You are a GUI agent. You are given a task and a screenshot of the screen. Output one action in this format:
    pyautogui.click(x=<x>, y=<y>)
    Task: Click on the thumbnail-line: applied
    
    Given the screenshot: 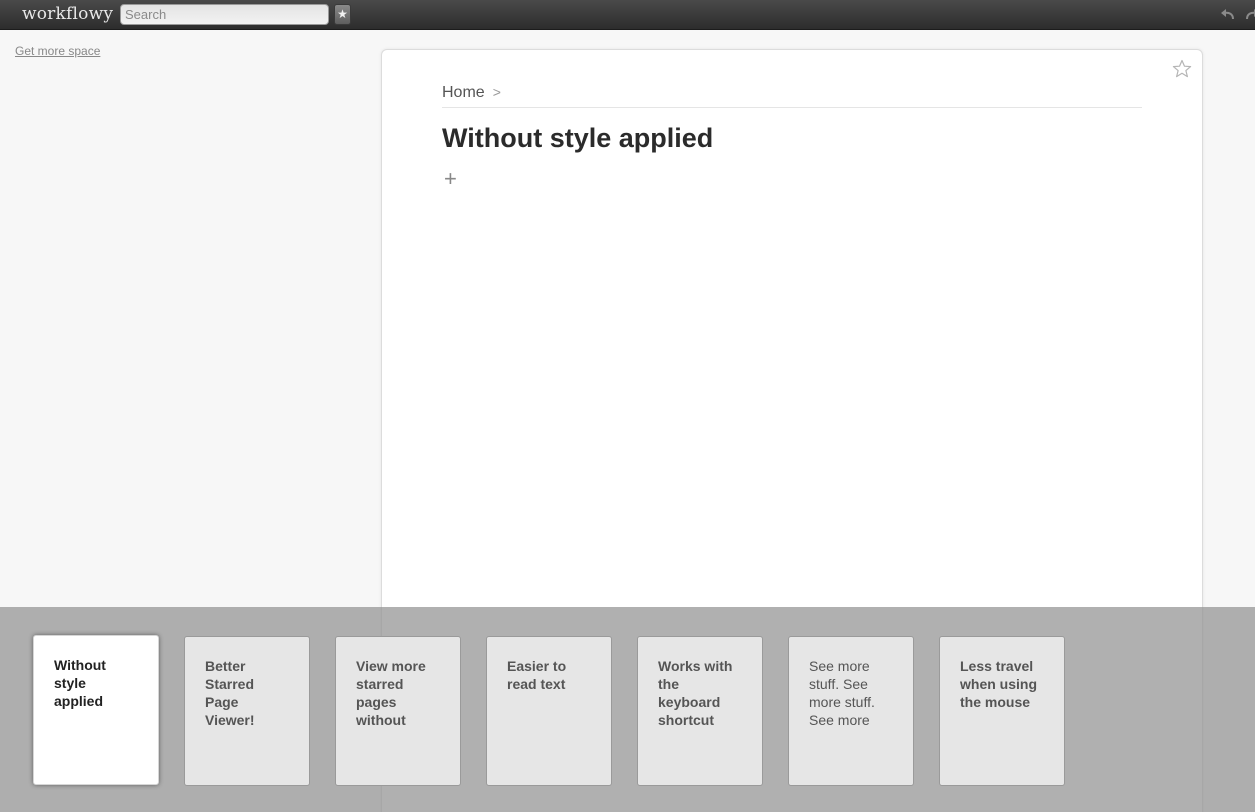 What is the action you would take?
    pyautogui.click(x=79, y=701)
    